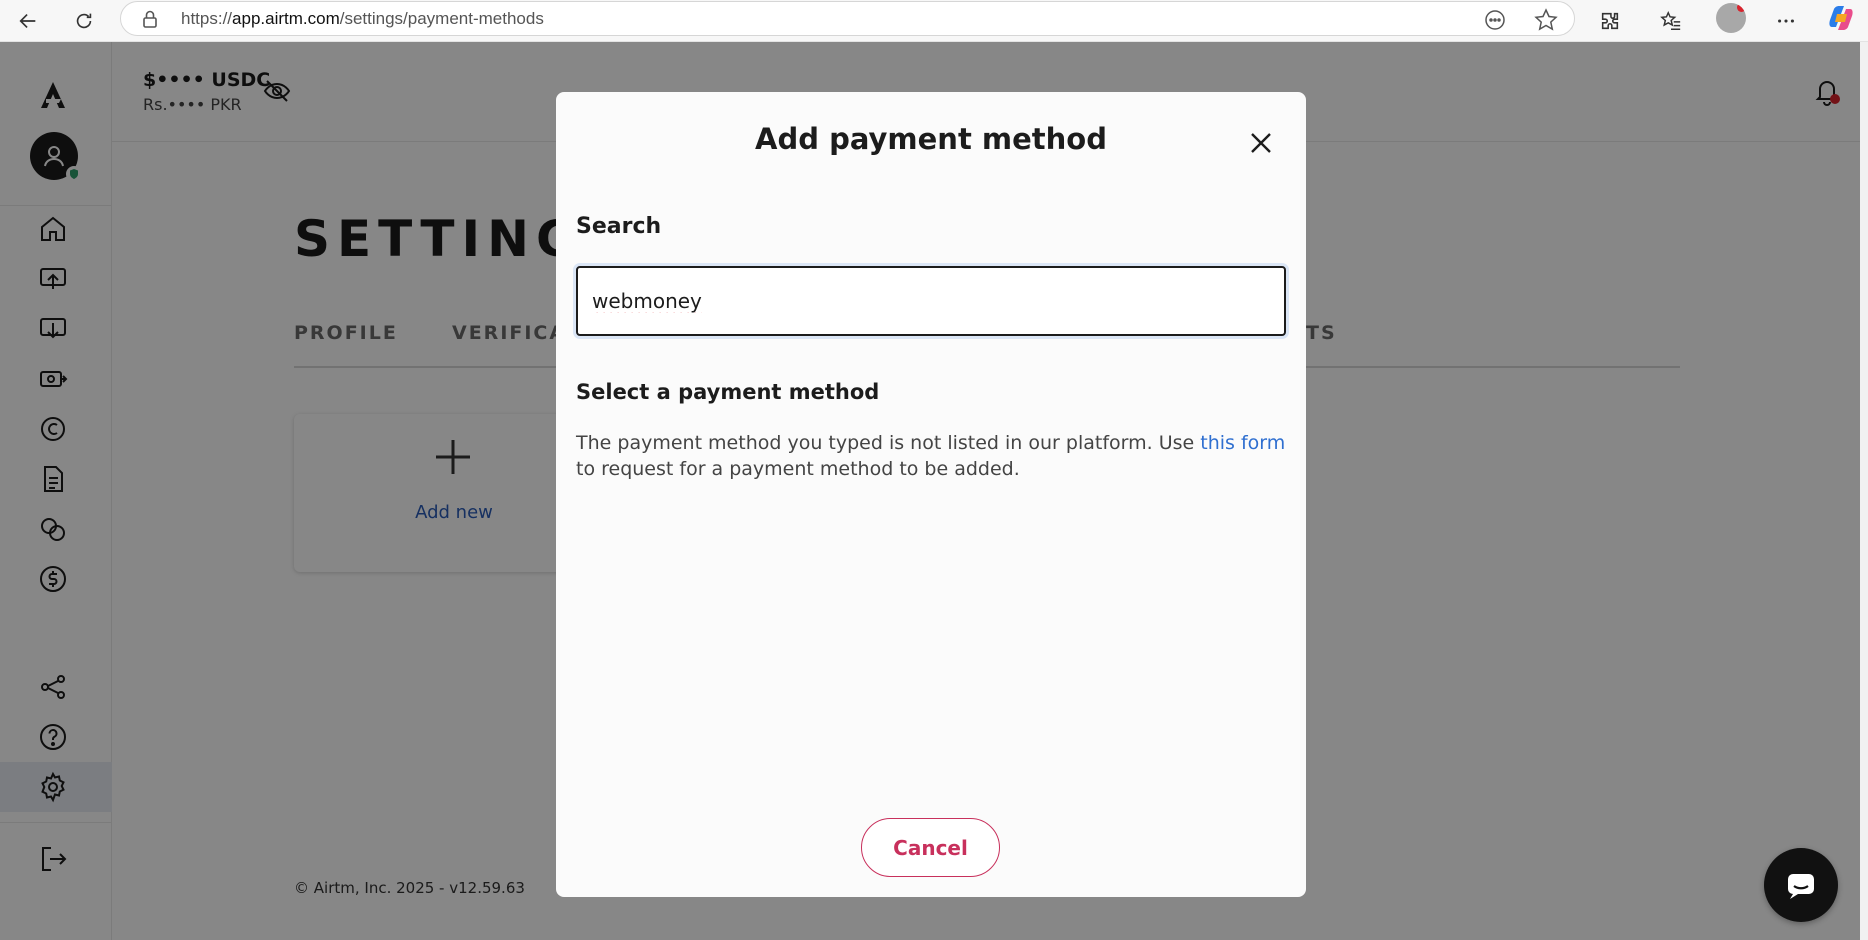 The width and height of the screenshot is (1868, 940). What do you see at coordinates (28, 21) in the screenshot?
I see `back-arrow-icon` at bounding box center [28, 21].